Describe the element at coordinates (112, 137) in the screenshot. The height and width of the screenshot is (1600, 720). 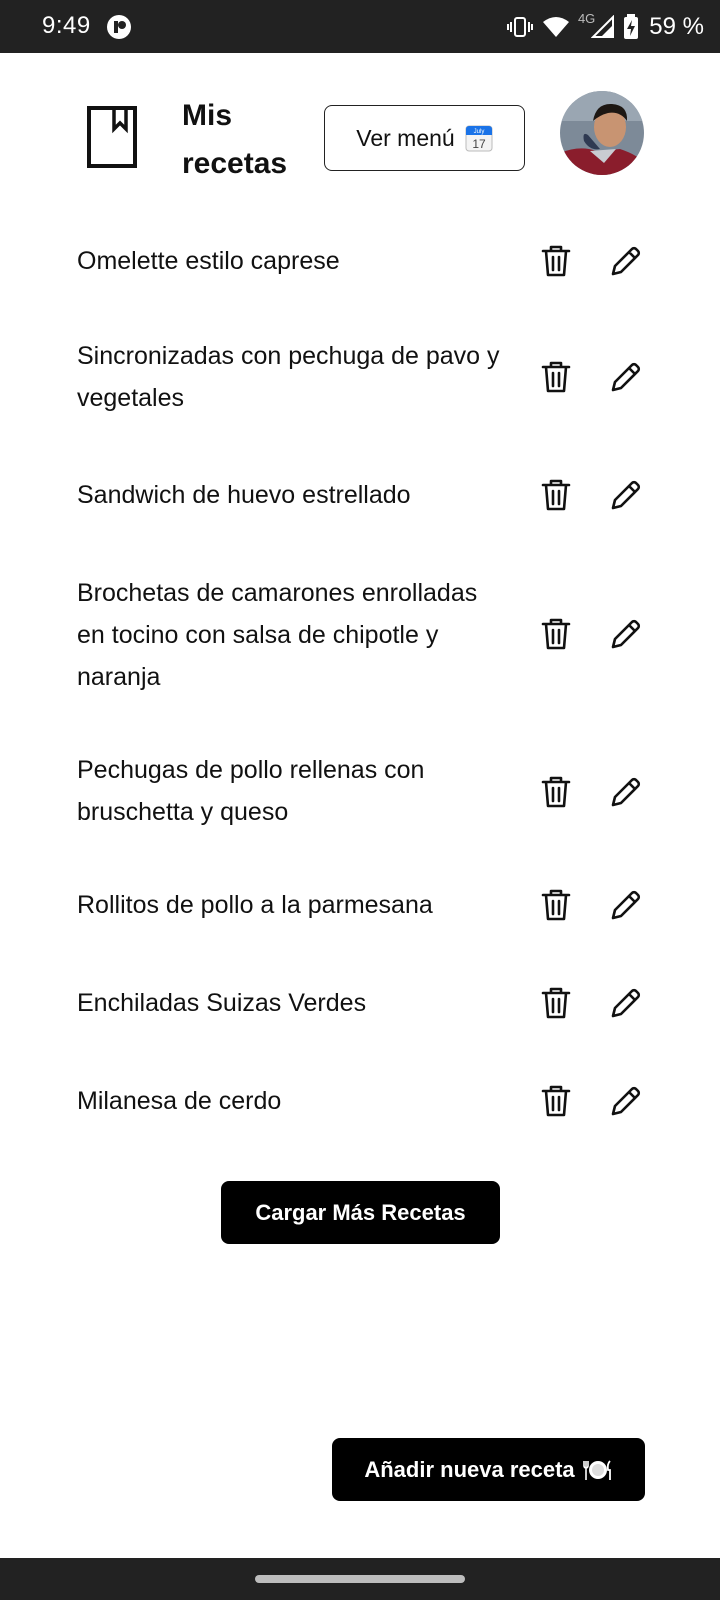
I see `bookmark-icon` at that location.